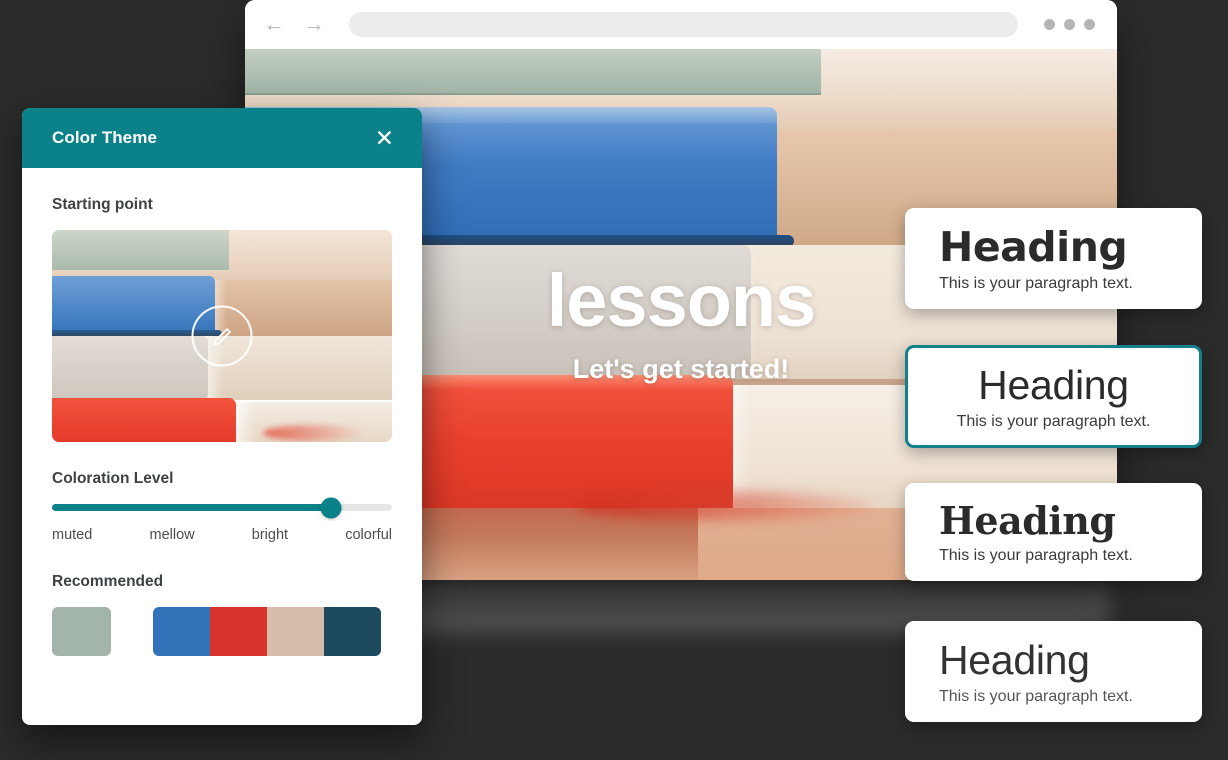  Describe the element at coordinates (683, 24) in the screenshot. I see `address-bar-input` at that location.